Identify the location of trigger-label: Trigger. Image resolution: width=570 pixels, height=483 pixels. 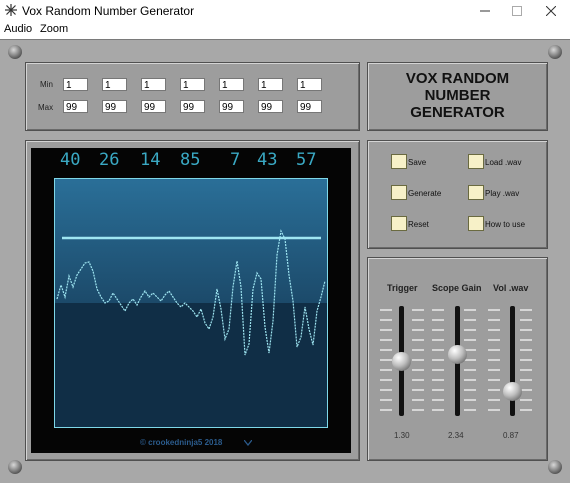
(402, 288).